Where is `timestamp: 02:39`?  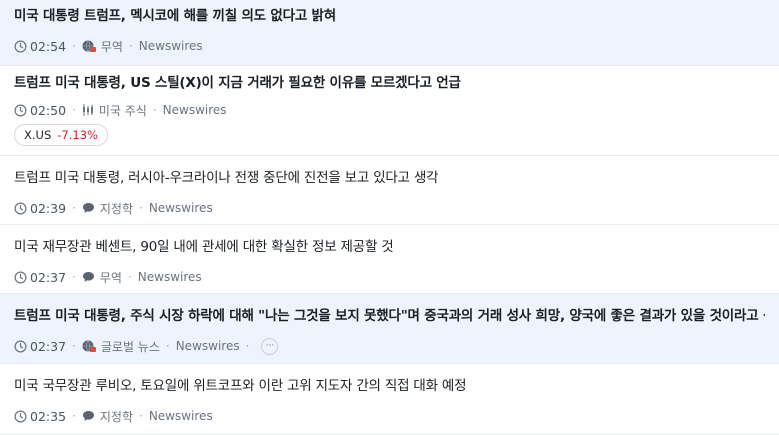 timestamp: 02:39 is located at coordinates (40, 208).